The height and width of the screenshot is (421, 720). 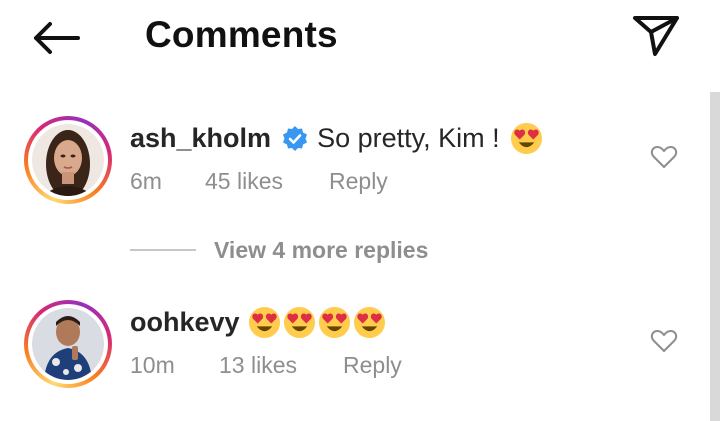 I want to click on scrollbar, so click(x=715, y=256).